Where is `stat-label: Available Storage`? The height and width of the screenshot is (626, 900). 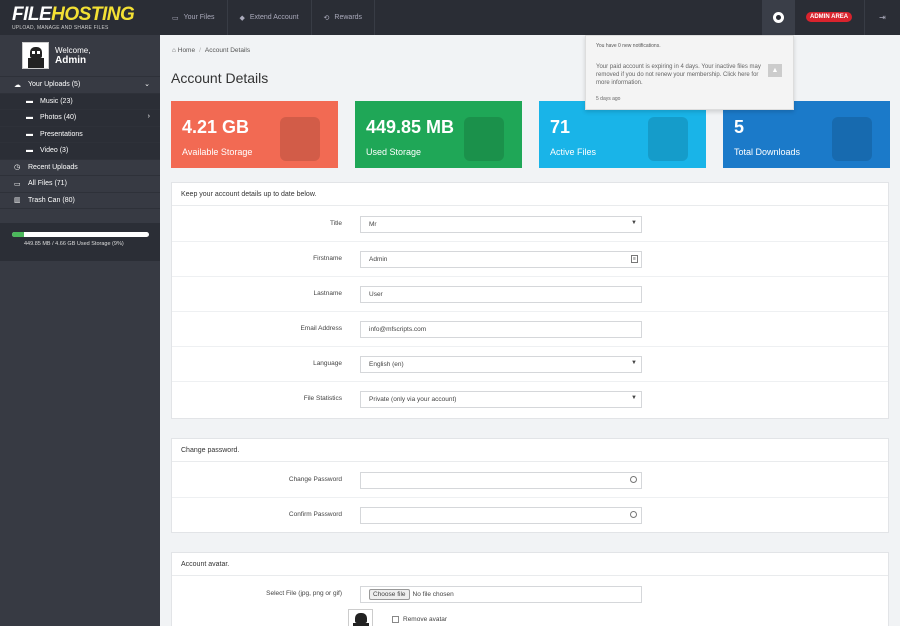 stat-label: Available Storage is located at coordinates (217, 152).